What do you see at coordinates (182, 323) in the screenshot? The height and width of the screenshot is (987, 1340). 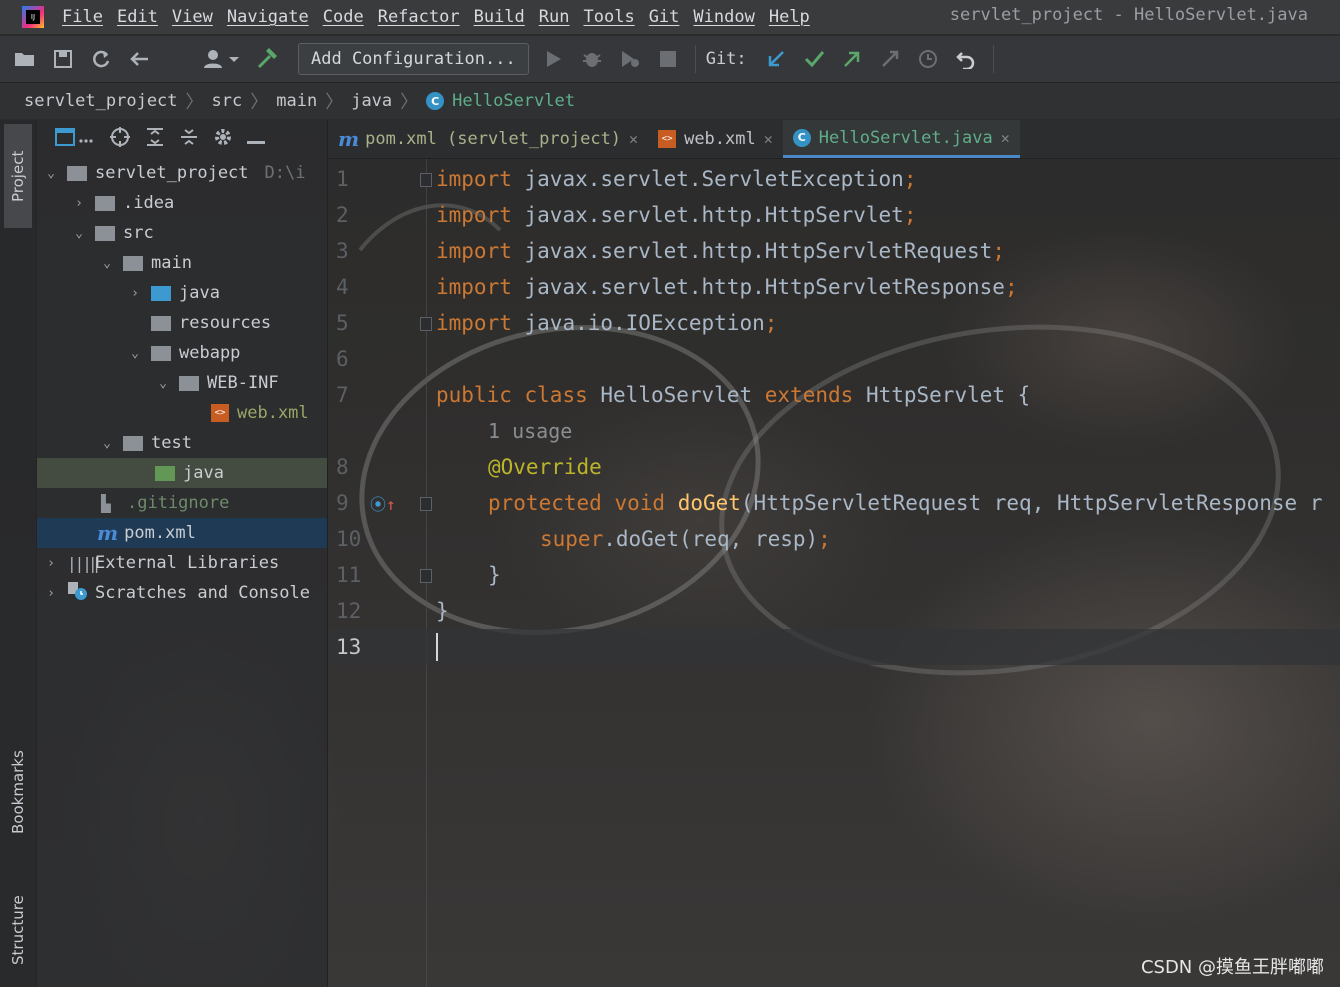 I see `tree-item-resources: resources` at bounding box center [182, 323].